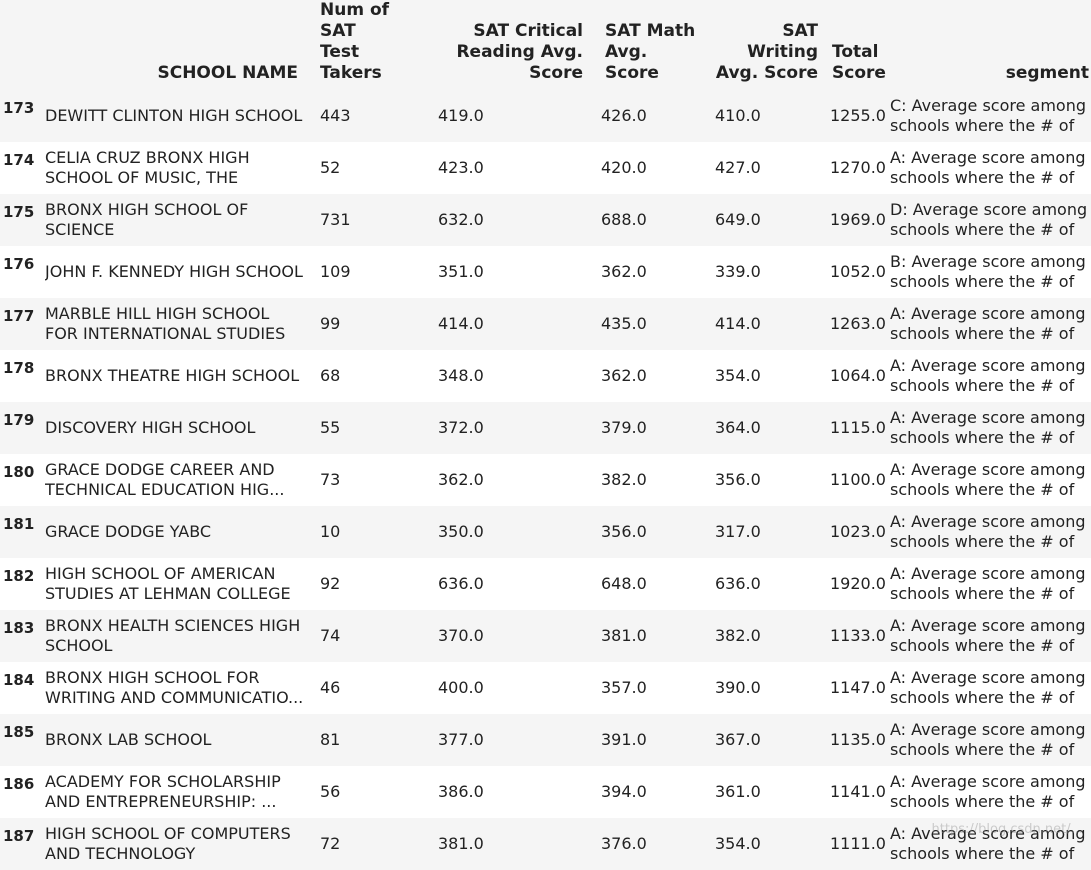 This screenshot has height=870, width=1091. I want to click on cell-school-name-text: BRONX HEALTH SCIENCES HIGH SCHOOL, so click(173, 635).